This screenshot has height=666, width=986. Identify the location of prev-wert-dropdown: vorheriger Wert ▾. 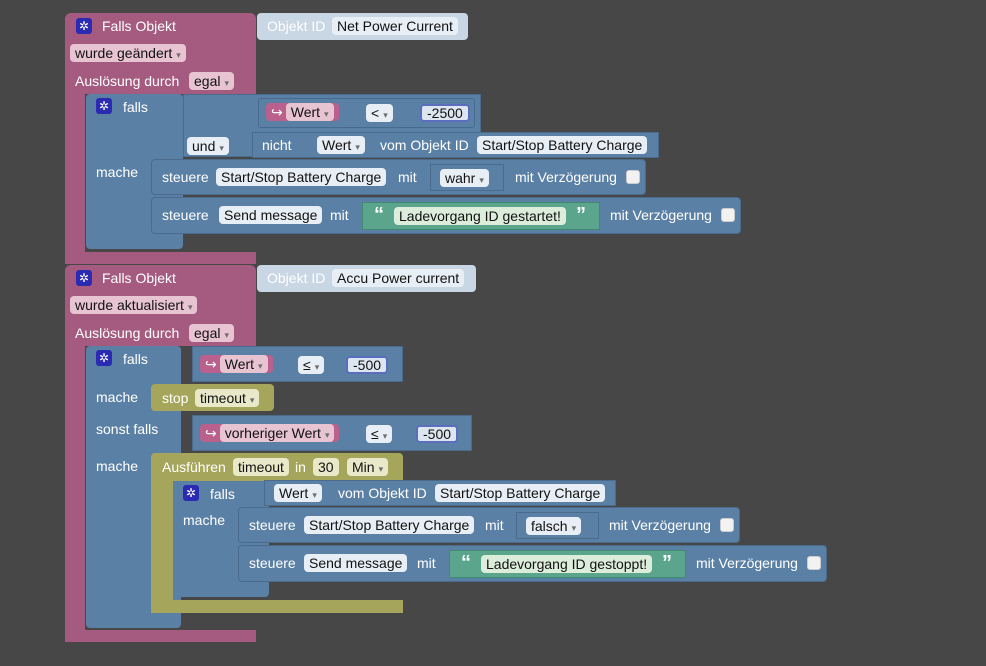
(277, 433).